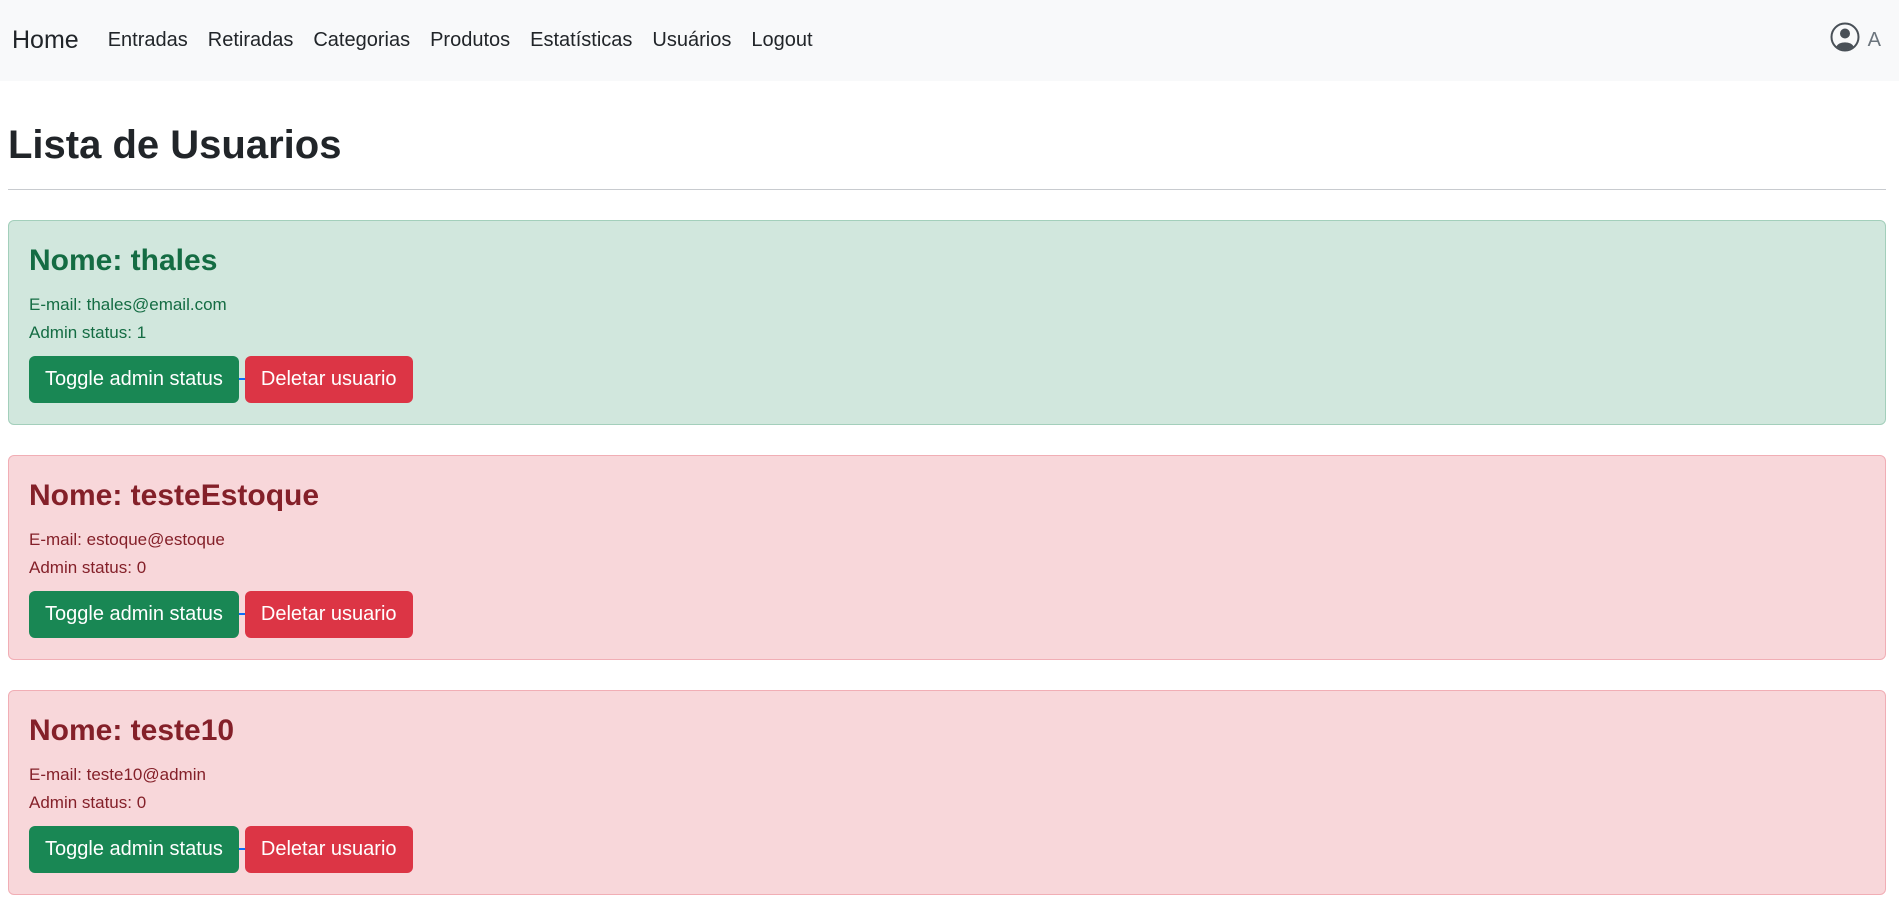 Image resolution: width=1899 pixels, height=916 pixels. Describe the element at coordinates (148, 40) in the screenshot. I see `nav-link-entradas: Entradas` at that location.